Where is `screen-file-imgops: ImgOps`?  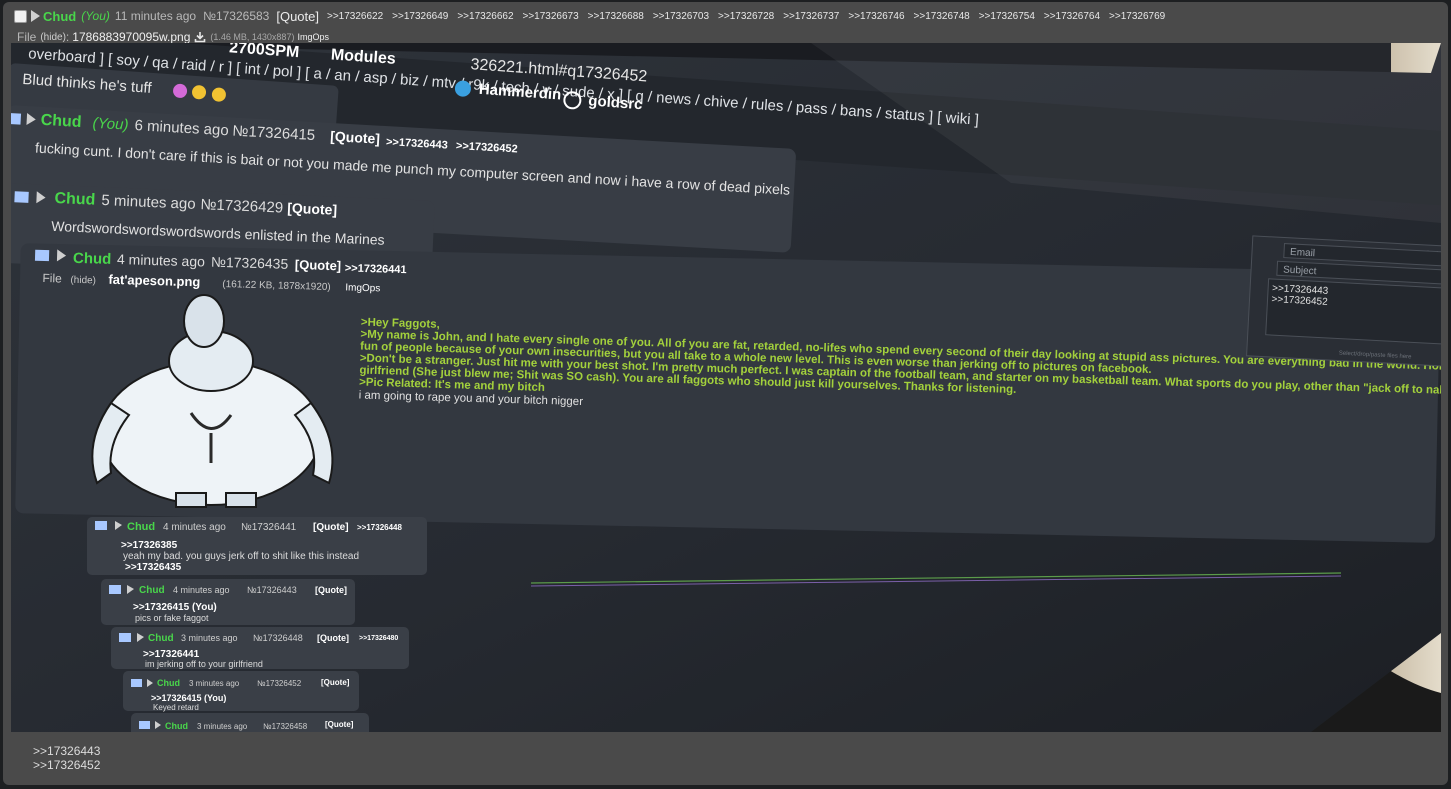 screen-file-imgops: ImgOps is located at coordinates (362, 288).